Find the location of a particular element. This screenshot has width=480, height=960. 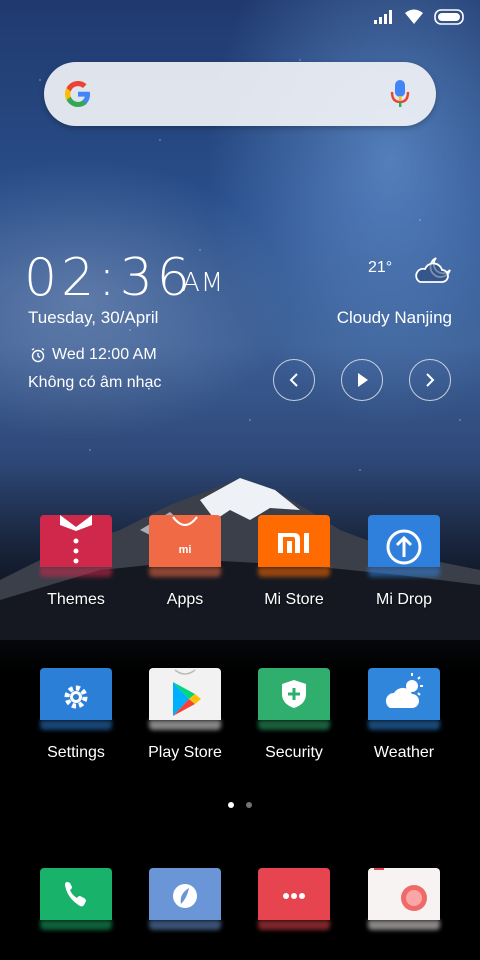

cloud-moon-icon is located at coordinates (432, 269).